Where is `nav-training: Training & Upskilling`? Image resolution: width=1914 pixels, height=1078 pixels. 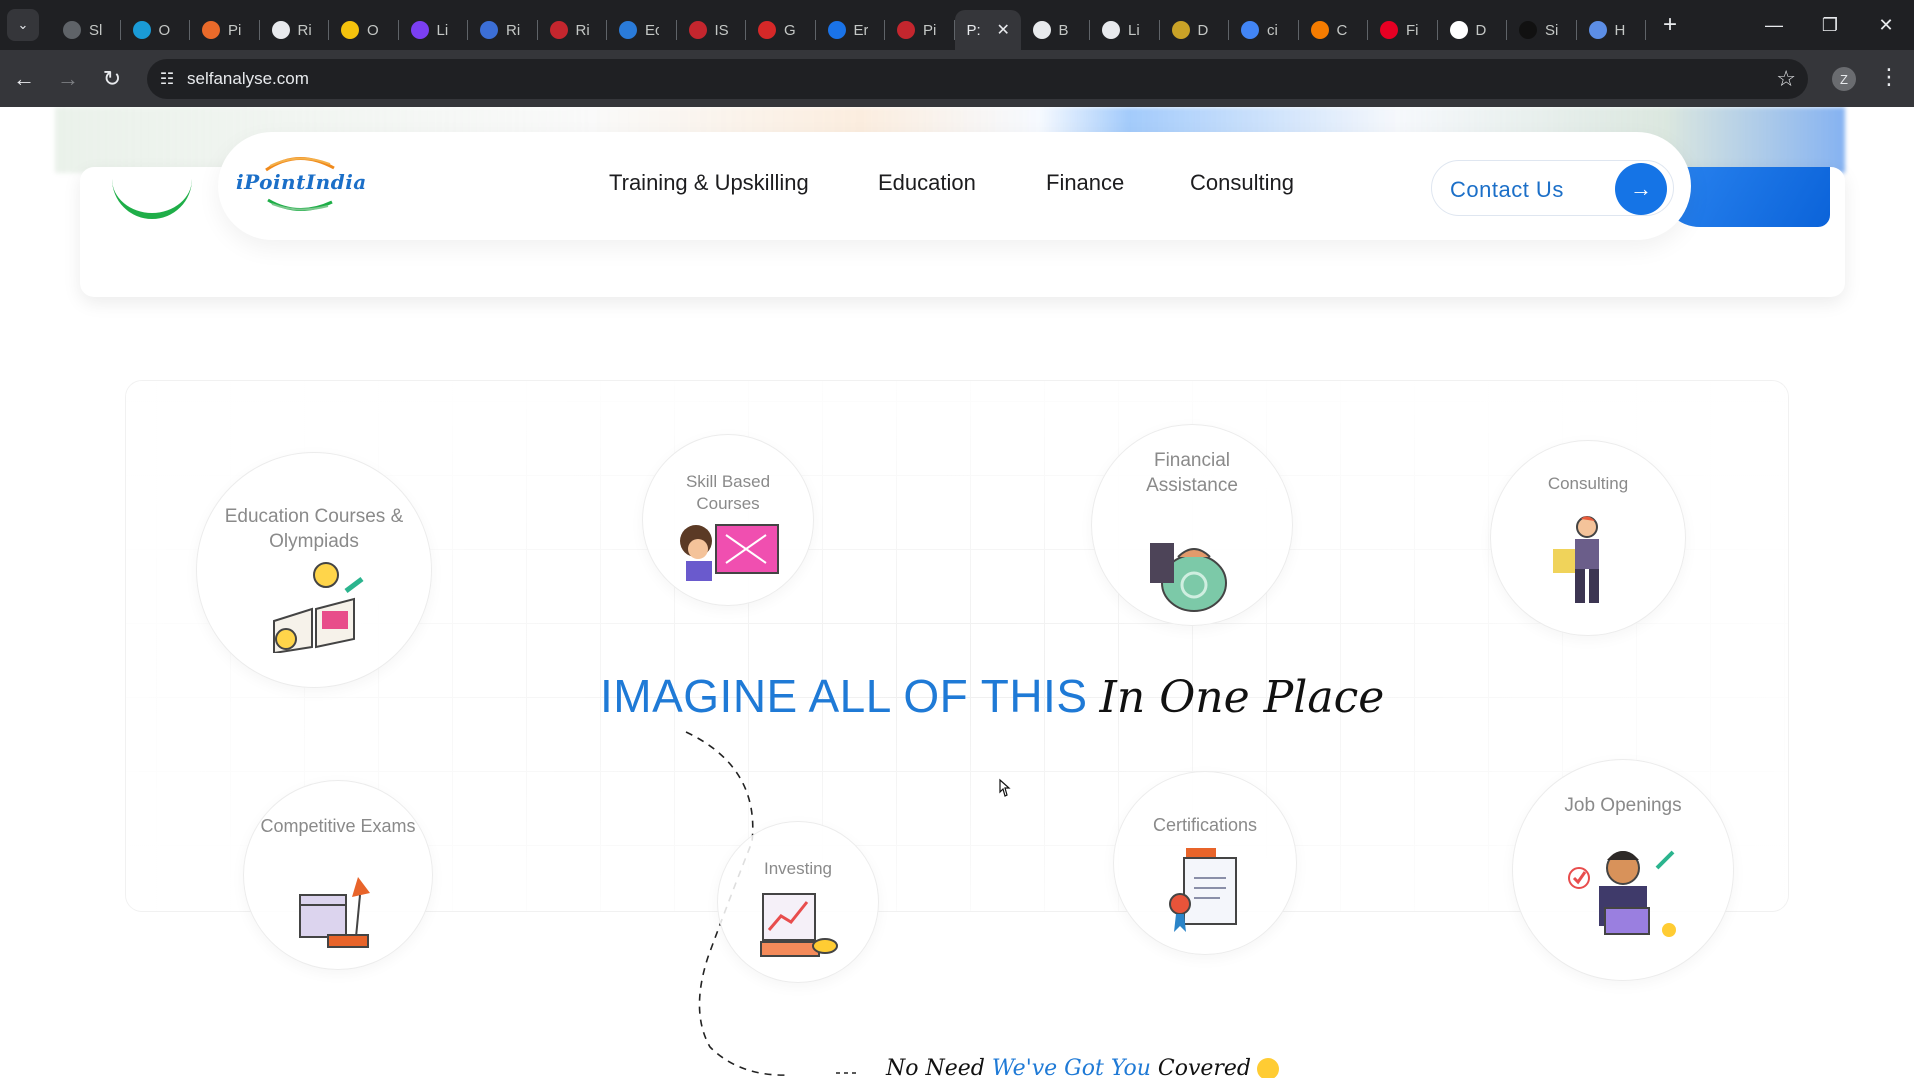 nav-training: Training & Upskilling is located at coordinates (709, 183).